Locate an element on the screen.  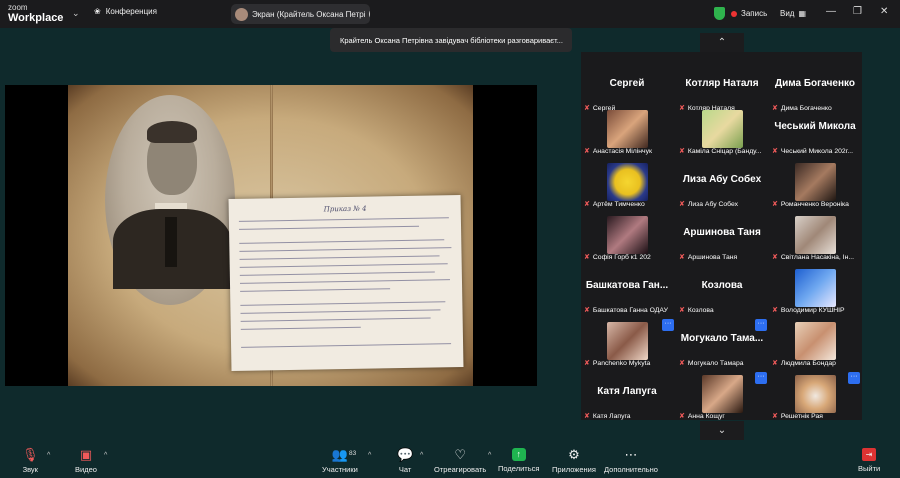
leave-label: Выйти is located at coordinates (869, 468).